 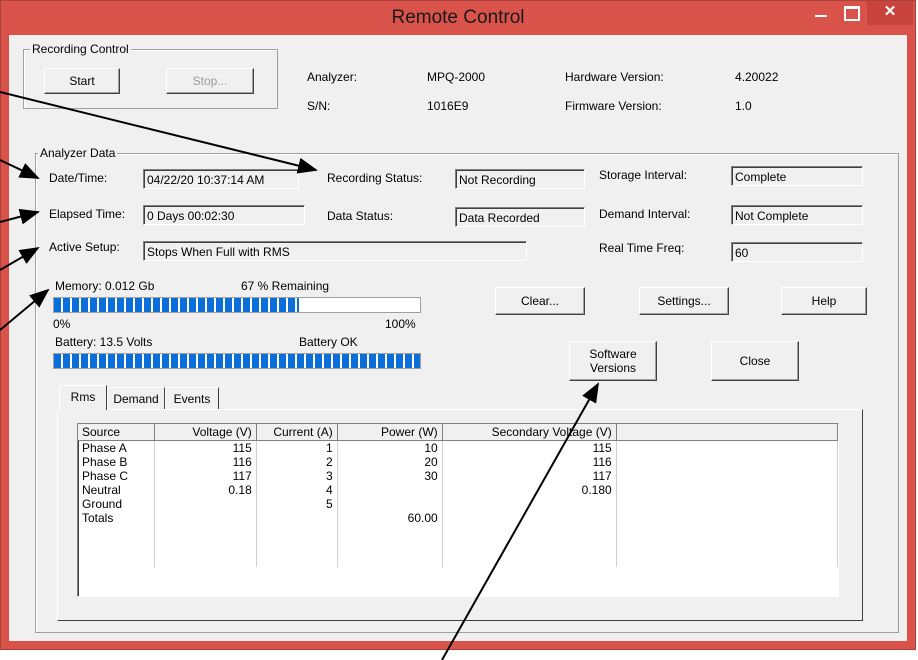 What do you see at coordinates (614, 77) in the screenshot?
I see `hardware-version-label: Hardware Version:` at bounding box center [614, 77].